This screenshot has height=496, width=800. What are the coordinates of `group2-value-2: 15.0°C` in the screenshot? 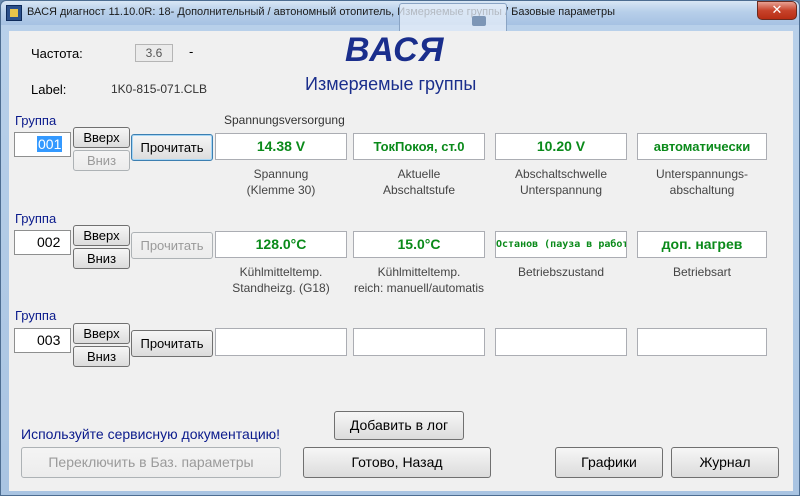 It's located at (419, 244).